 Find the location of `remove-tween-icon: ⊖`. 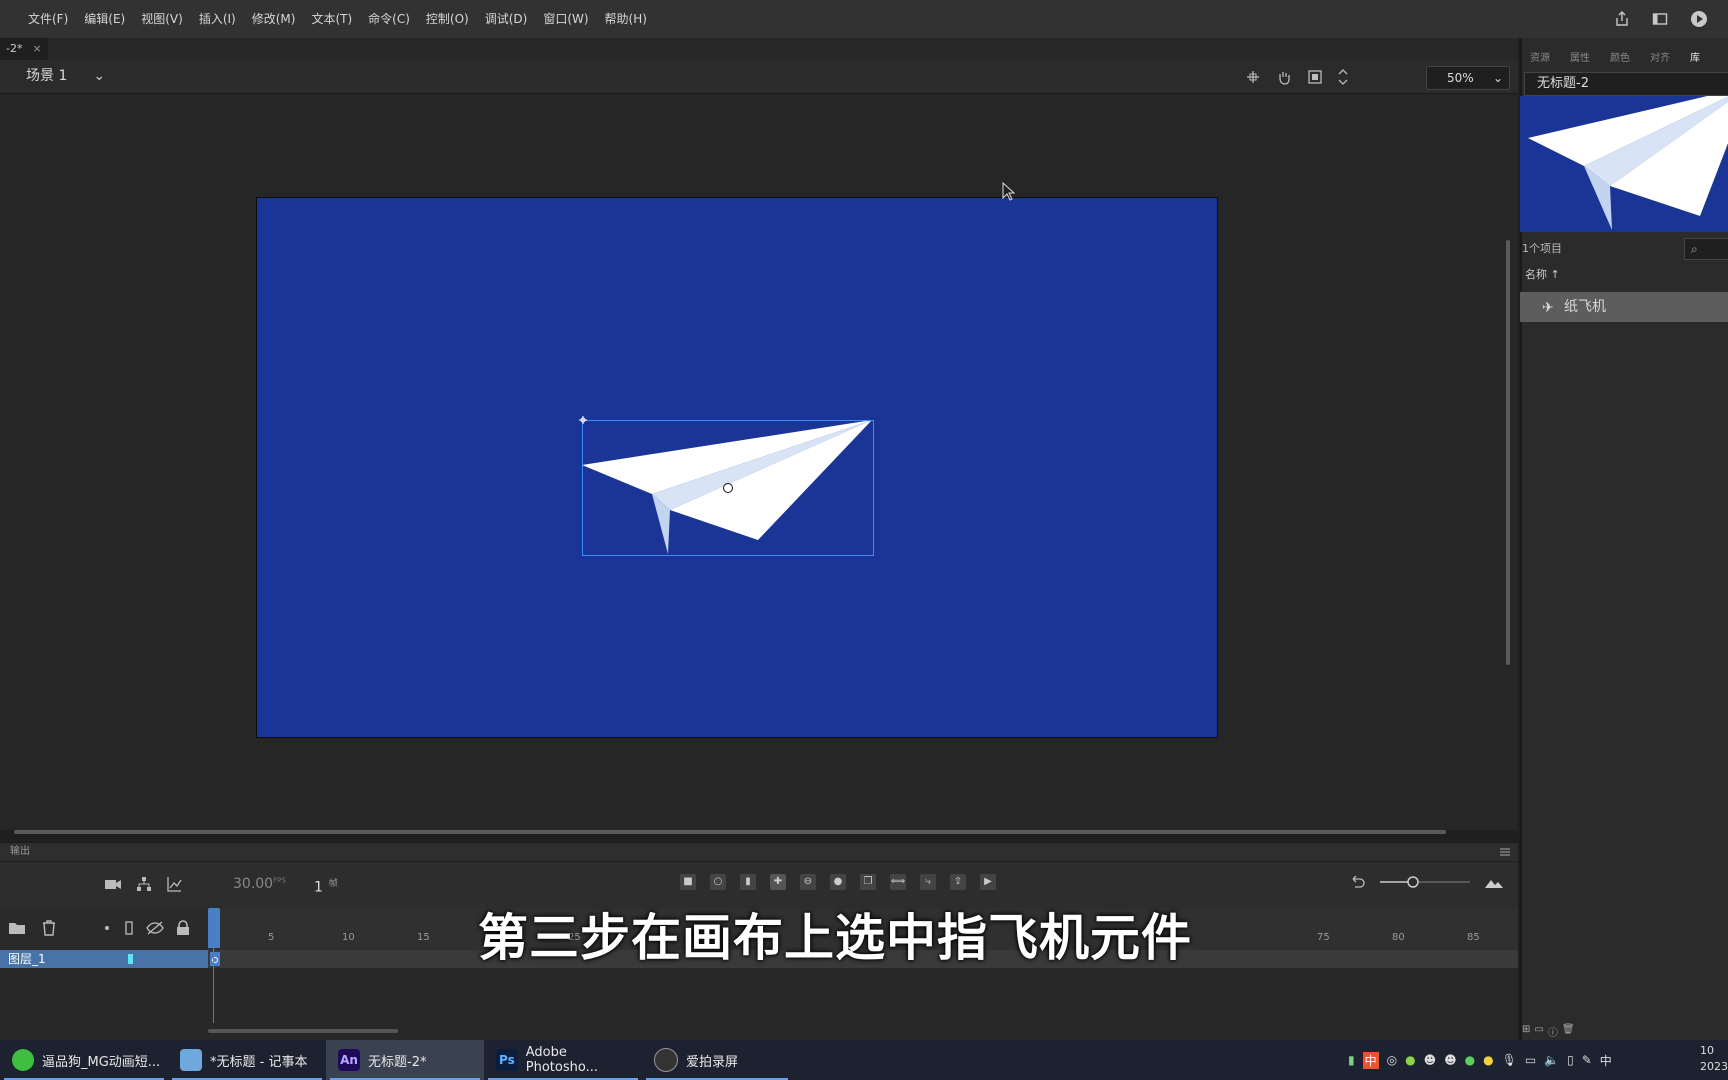

remove-tween-icon: ⊖ is located at coordinates (808, 882).